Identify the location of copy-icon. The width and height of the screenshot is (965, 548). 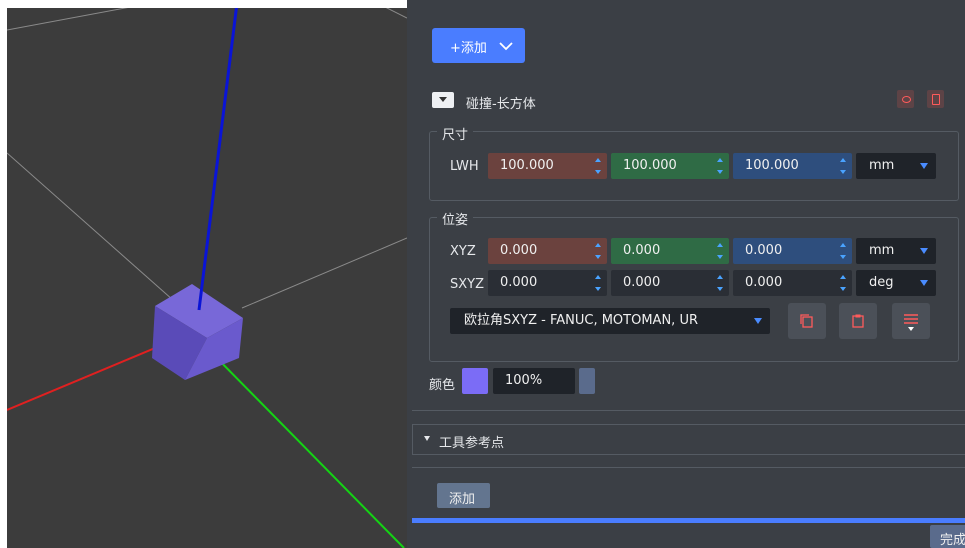
(806, 321).